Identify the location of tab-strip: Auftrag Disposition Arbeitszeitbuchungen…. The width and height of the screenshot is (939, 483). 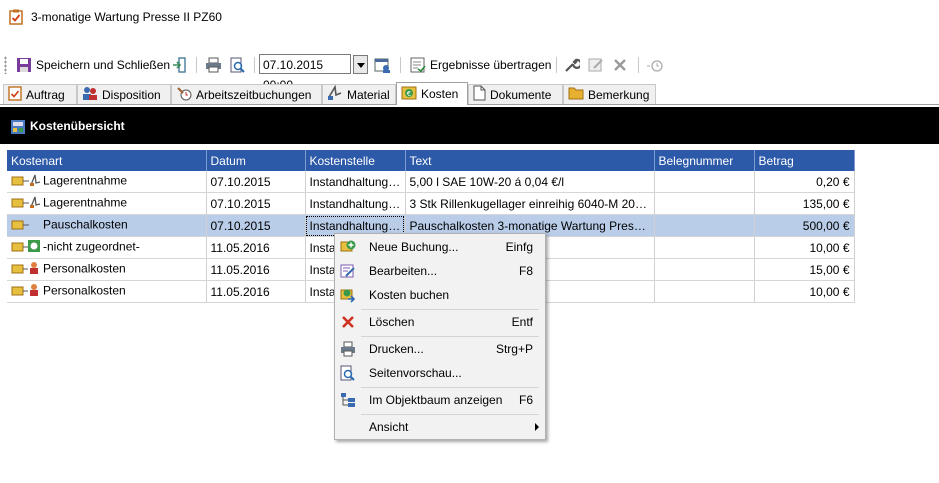
(469, 93).